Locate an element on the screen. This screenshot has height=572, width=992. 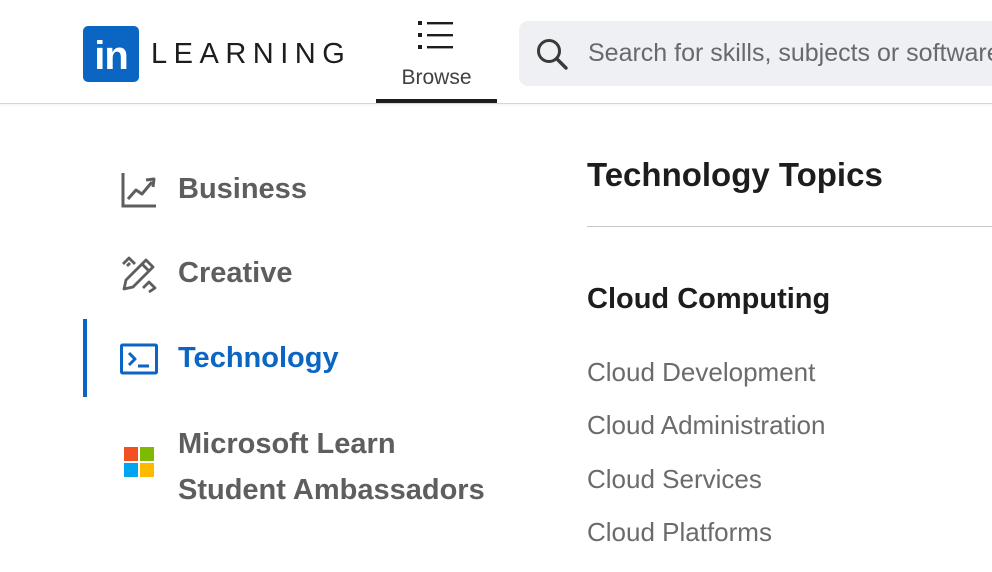
trend-chart-icon is located at coordinates (139, 190).